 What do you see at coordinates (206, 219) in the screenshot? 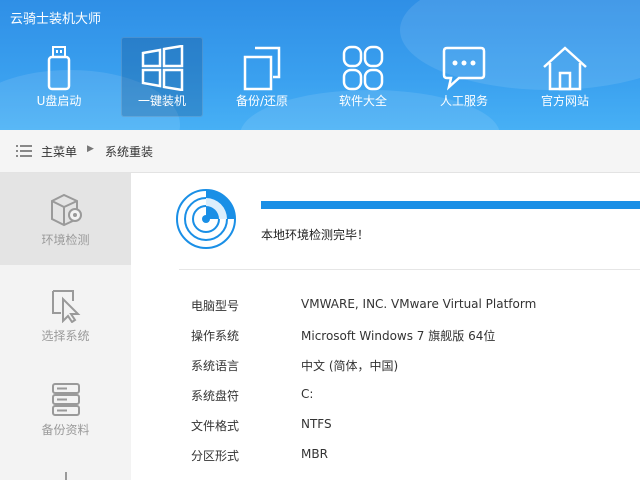
I see `radar-scan-icon` at bounding box center [206, 219].